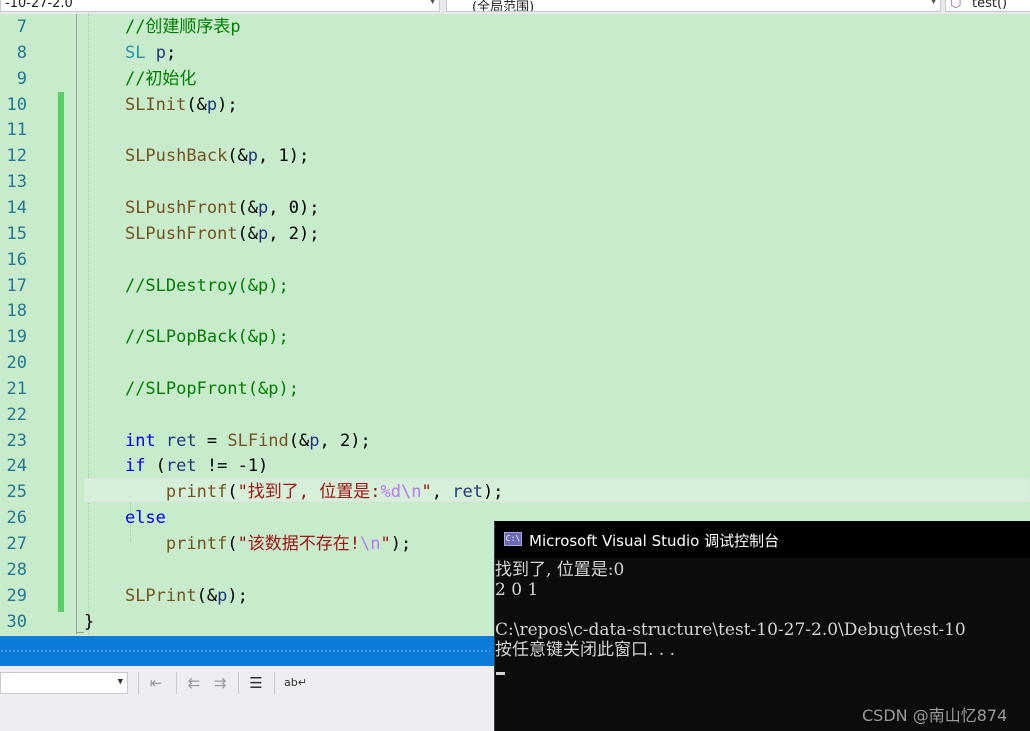  Describe the element at coordinates (21, 78) in the screenshot. I see `line-number: 9` at that location.